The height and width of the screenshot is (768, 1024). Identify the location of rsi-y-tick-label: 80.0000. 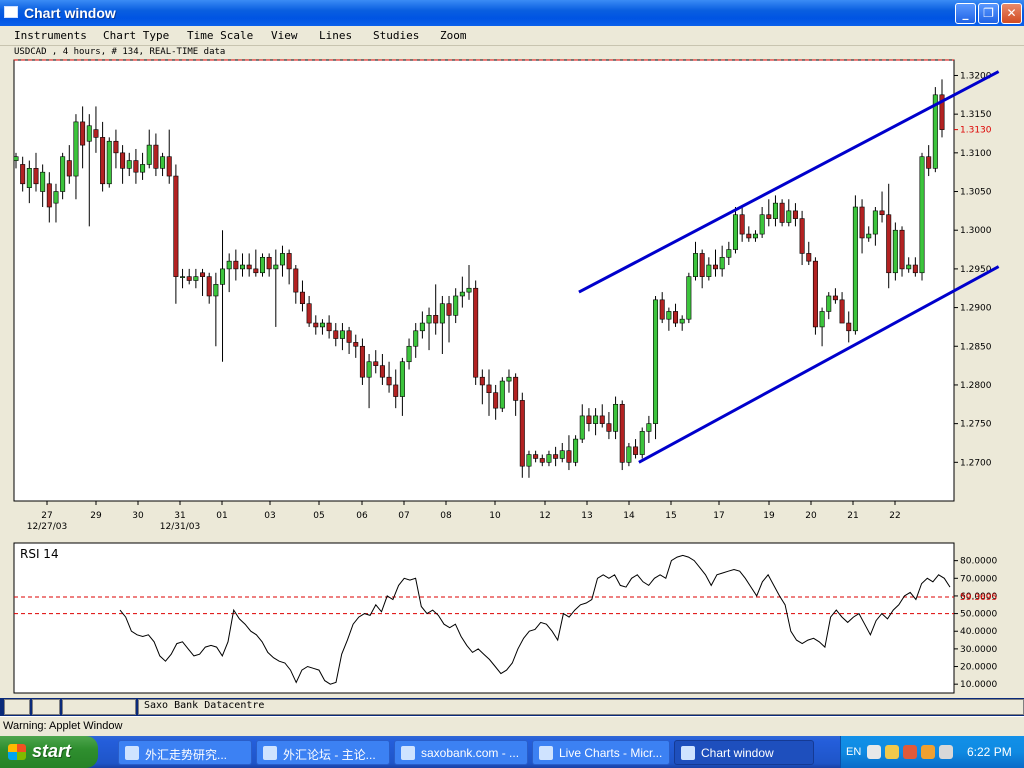
(978, 562).